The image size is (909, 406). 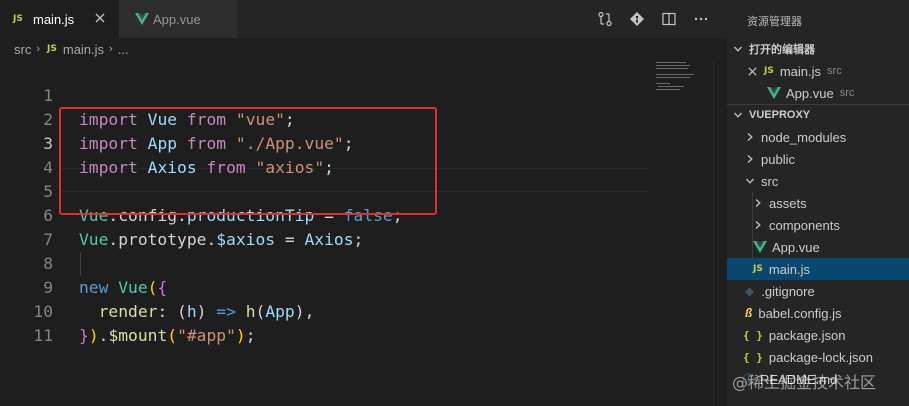 What do you see at coordinates (807, 335) in the screenshot?
I see `file-name: package.json` at bounding box center [807, 335].